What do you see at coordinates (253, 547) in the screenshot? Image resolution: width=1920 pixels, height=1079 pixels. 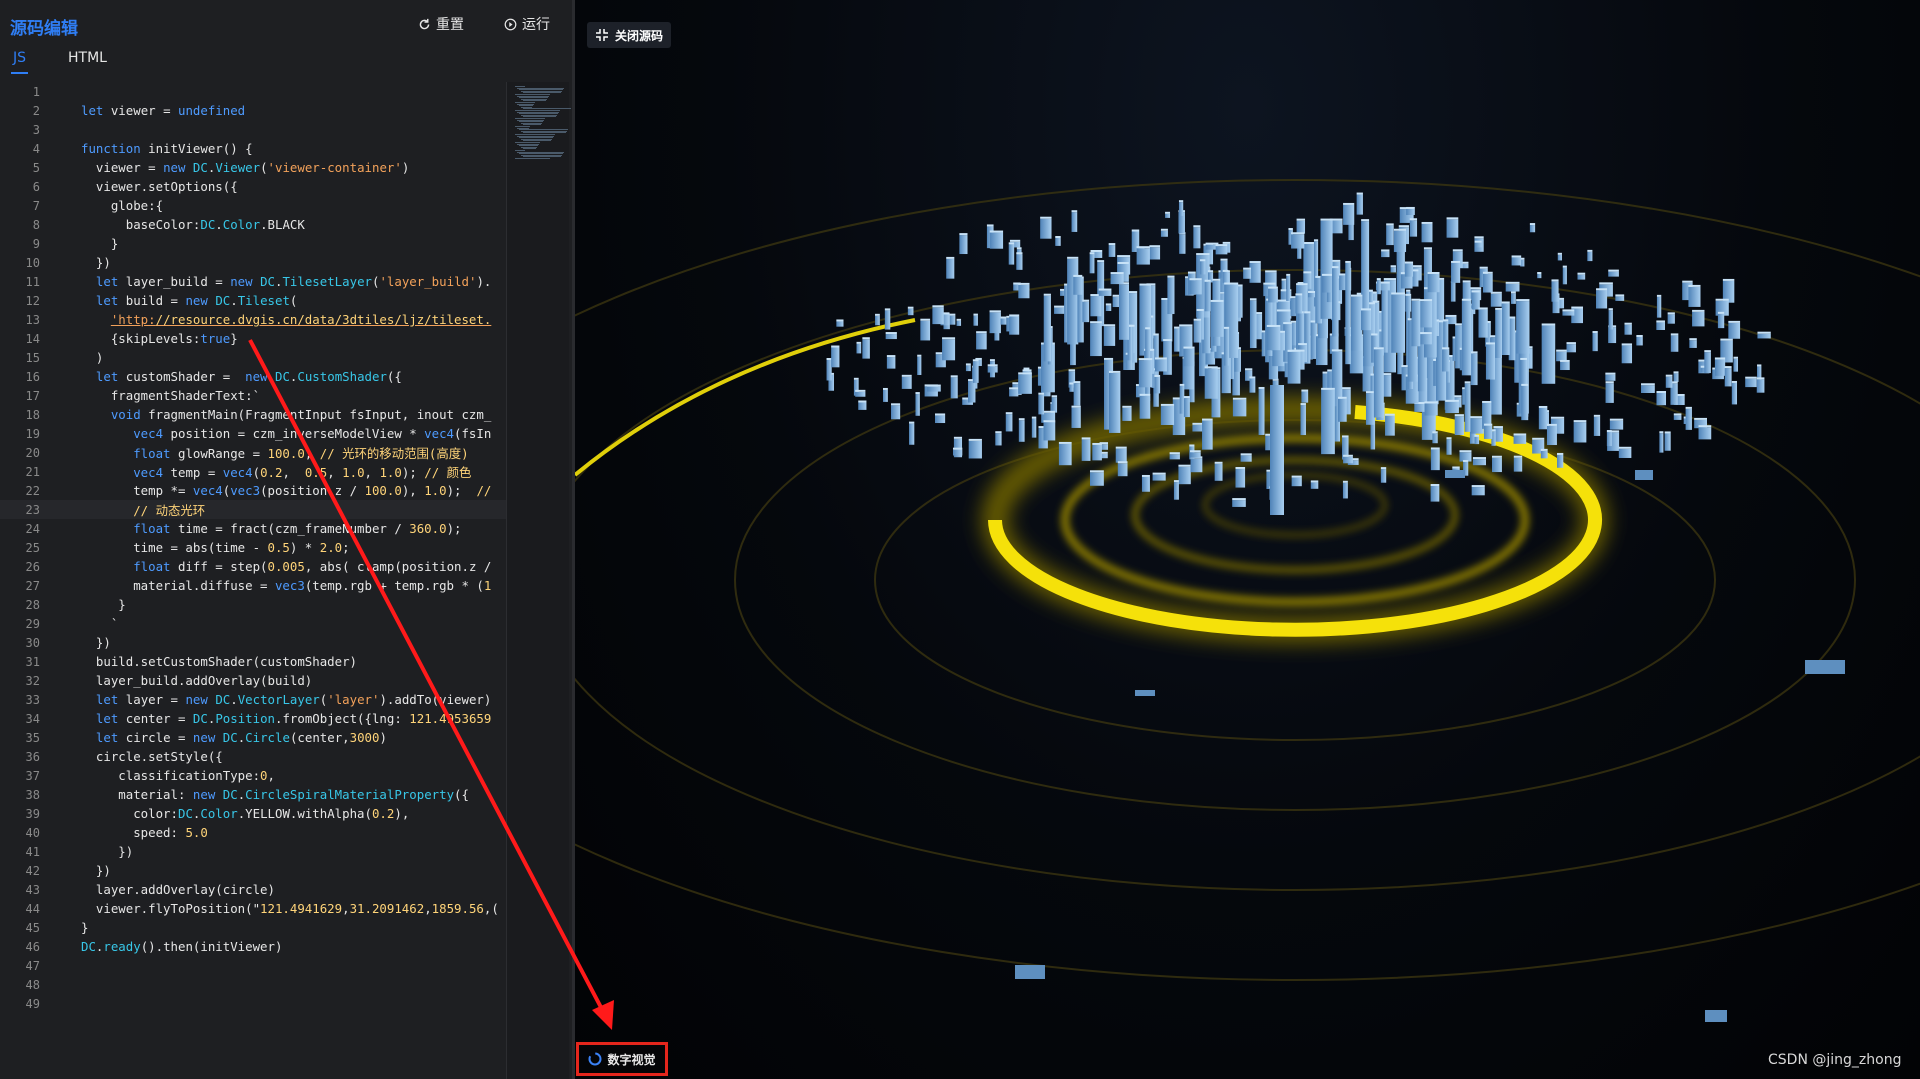 I see `code-line: 25 time = abs(time - 0.5) * 2.0;` at bounding box center [253, 547].